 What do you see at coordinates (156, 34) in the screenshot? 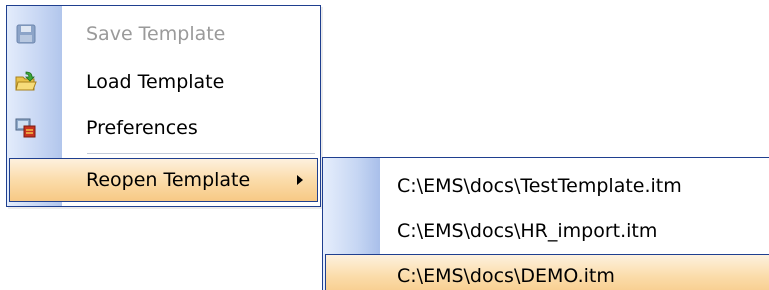
I see `save-template-label: Save Template` at bounding box center [156, 34].